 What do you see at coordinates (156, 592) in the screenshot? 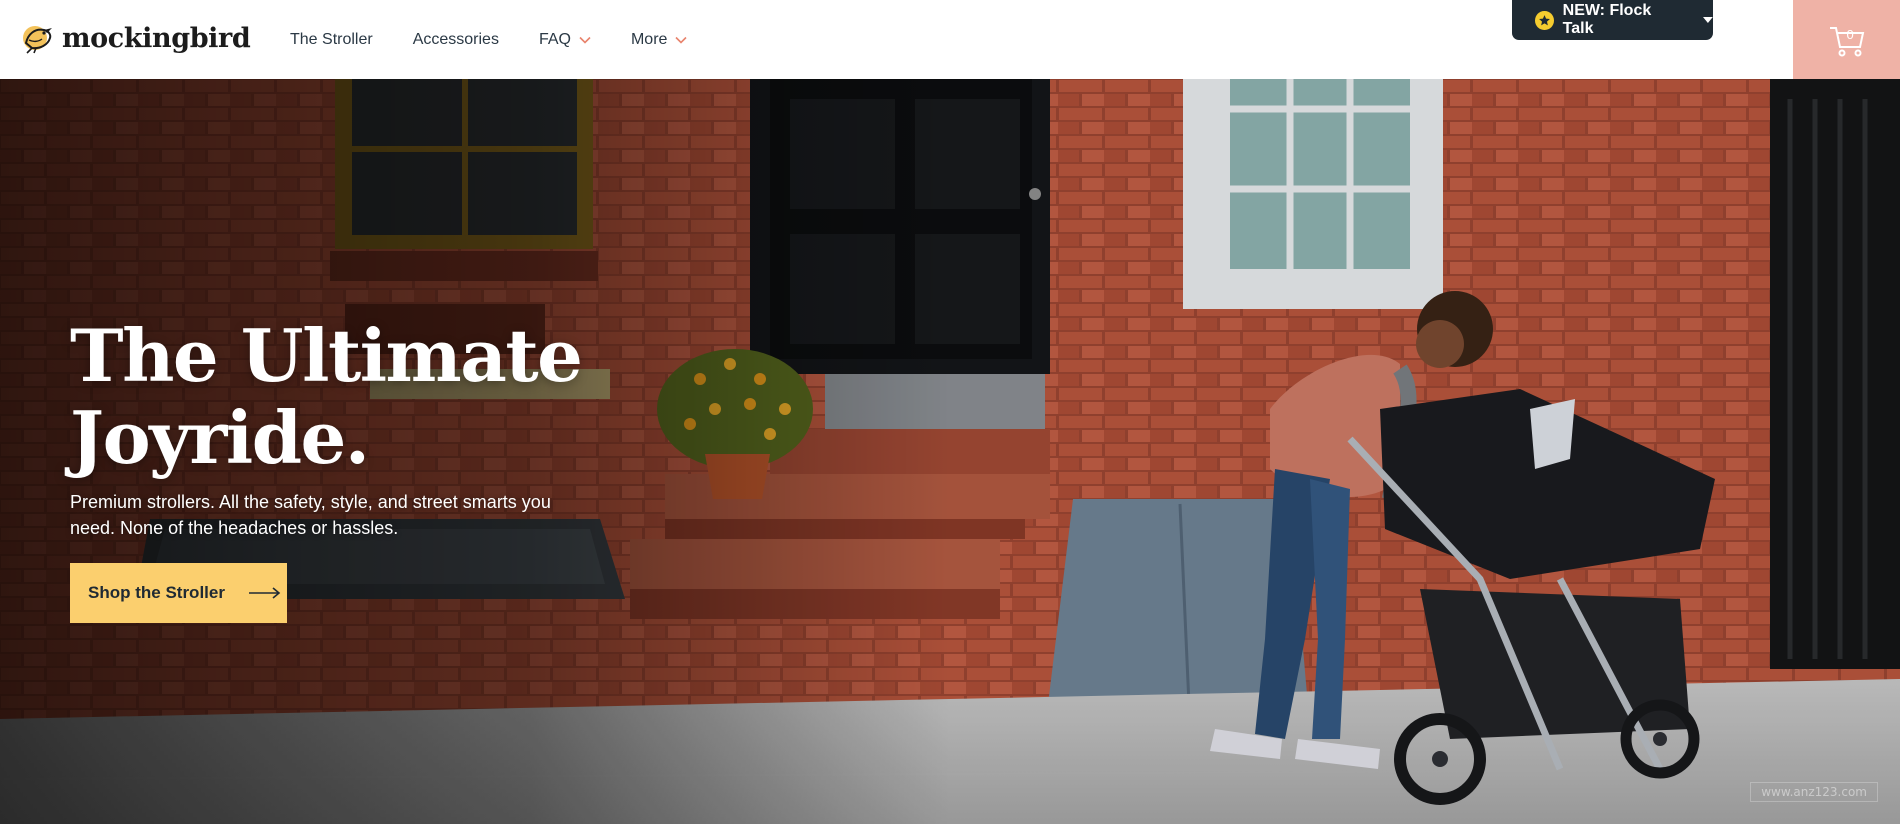
I see `cta-label: Shop the Stroller` at bounding box center [156, 592].